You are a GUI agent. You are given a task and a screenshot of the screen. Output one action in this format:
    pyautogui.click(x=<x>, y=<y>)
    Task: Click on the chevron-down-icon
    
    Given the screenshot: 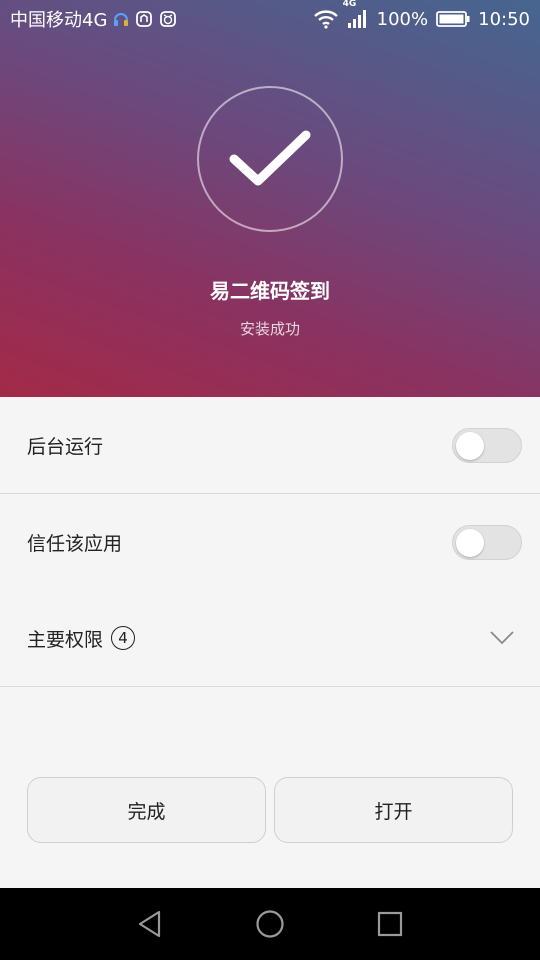 What is the action you would take?
    pyautogui.click(x=502, y=638)
    